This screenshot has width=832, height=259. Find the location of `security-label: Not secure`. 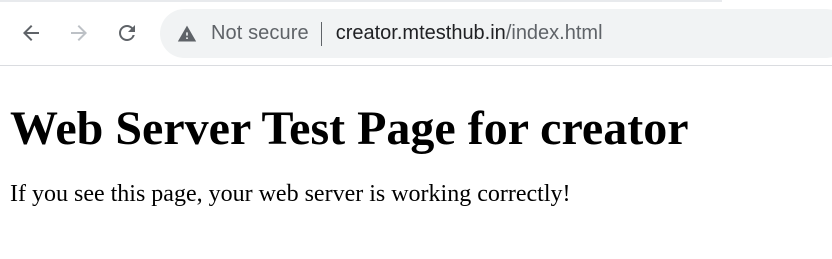

security-label: Not secure is located at coordinates (260, 33).